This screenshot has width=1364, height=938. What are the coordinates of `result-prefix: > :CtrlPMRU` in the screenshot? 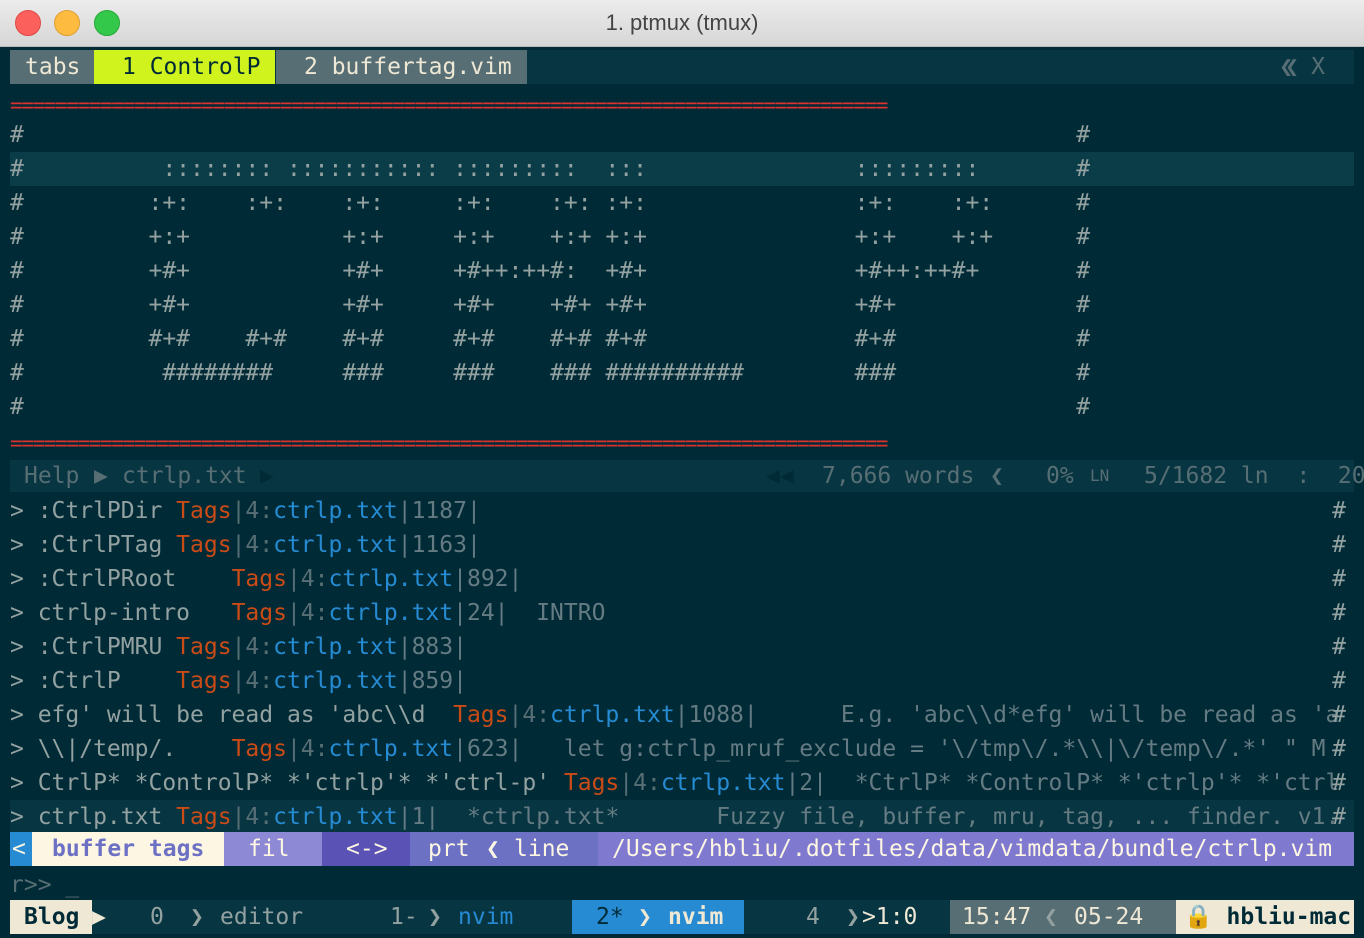 It's located at (93, 647).